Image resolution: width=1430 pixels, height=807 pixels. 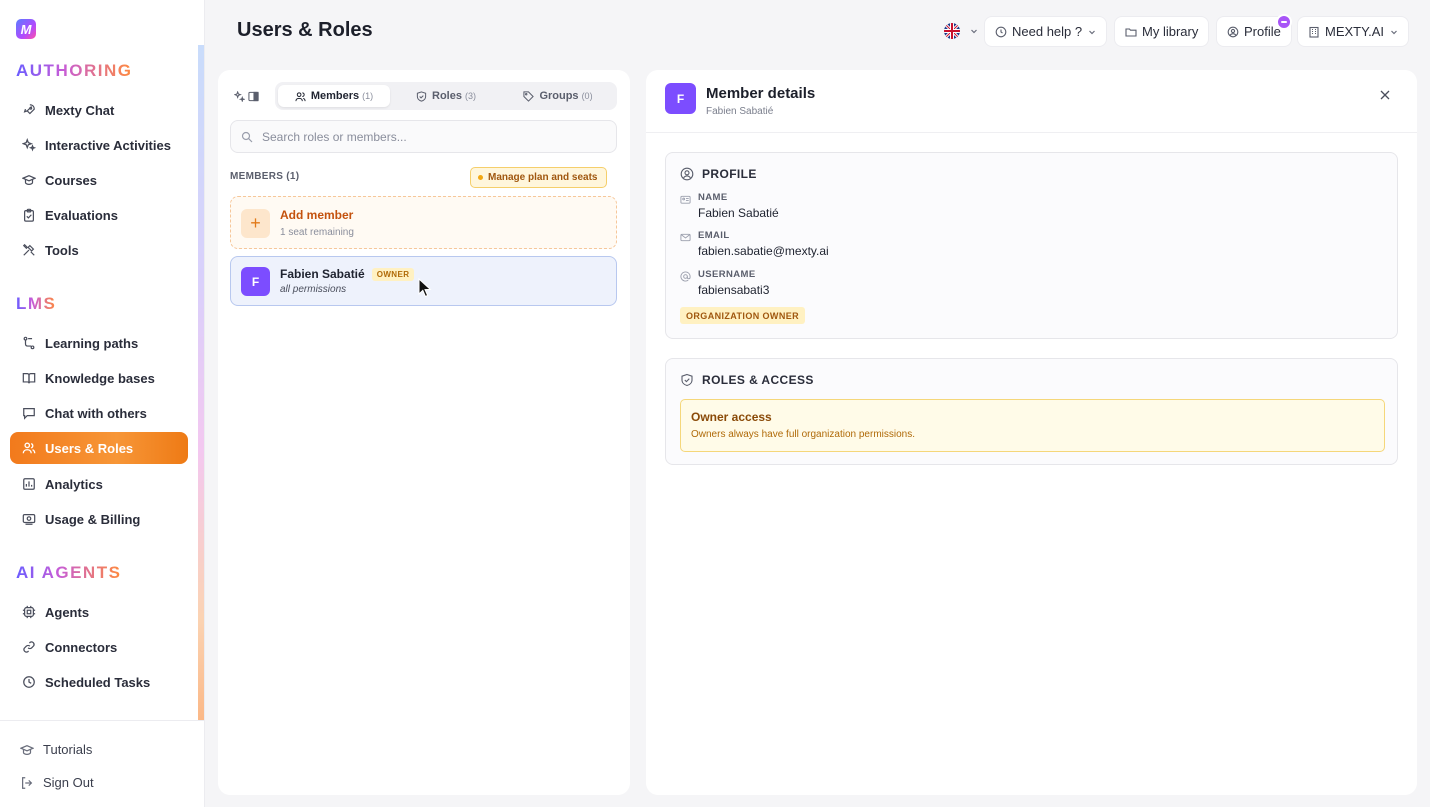 I want to click on profile-label: Profile, so click(x=1262, y=31).